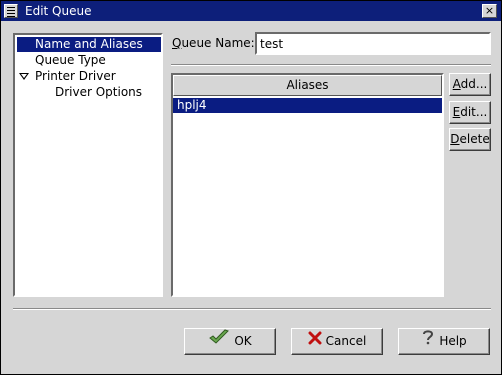 This screenshot has width=502, height=375. Describe the element at coordinates (70, 60) in the screenshot. I see `tree-item-queue-type: Queue Type` at that location.